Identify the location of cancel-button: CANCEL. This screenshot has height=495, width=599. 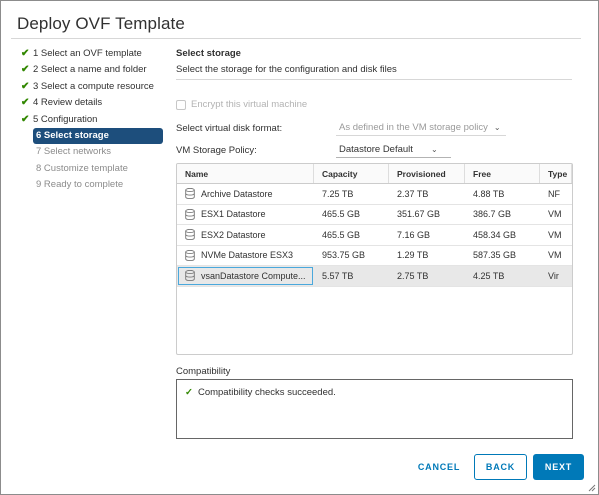
(439, 467).